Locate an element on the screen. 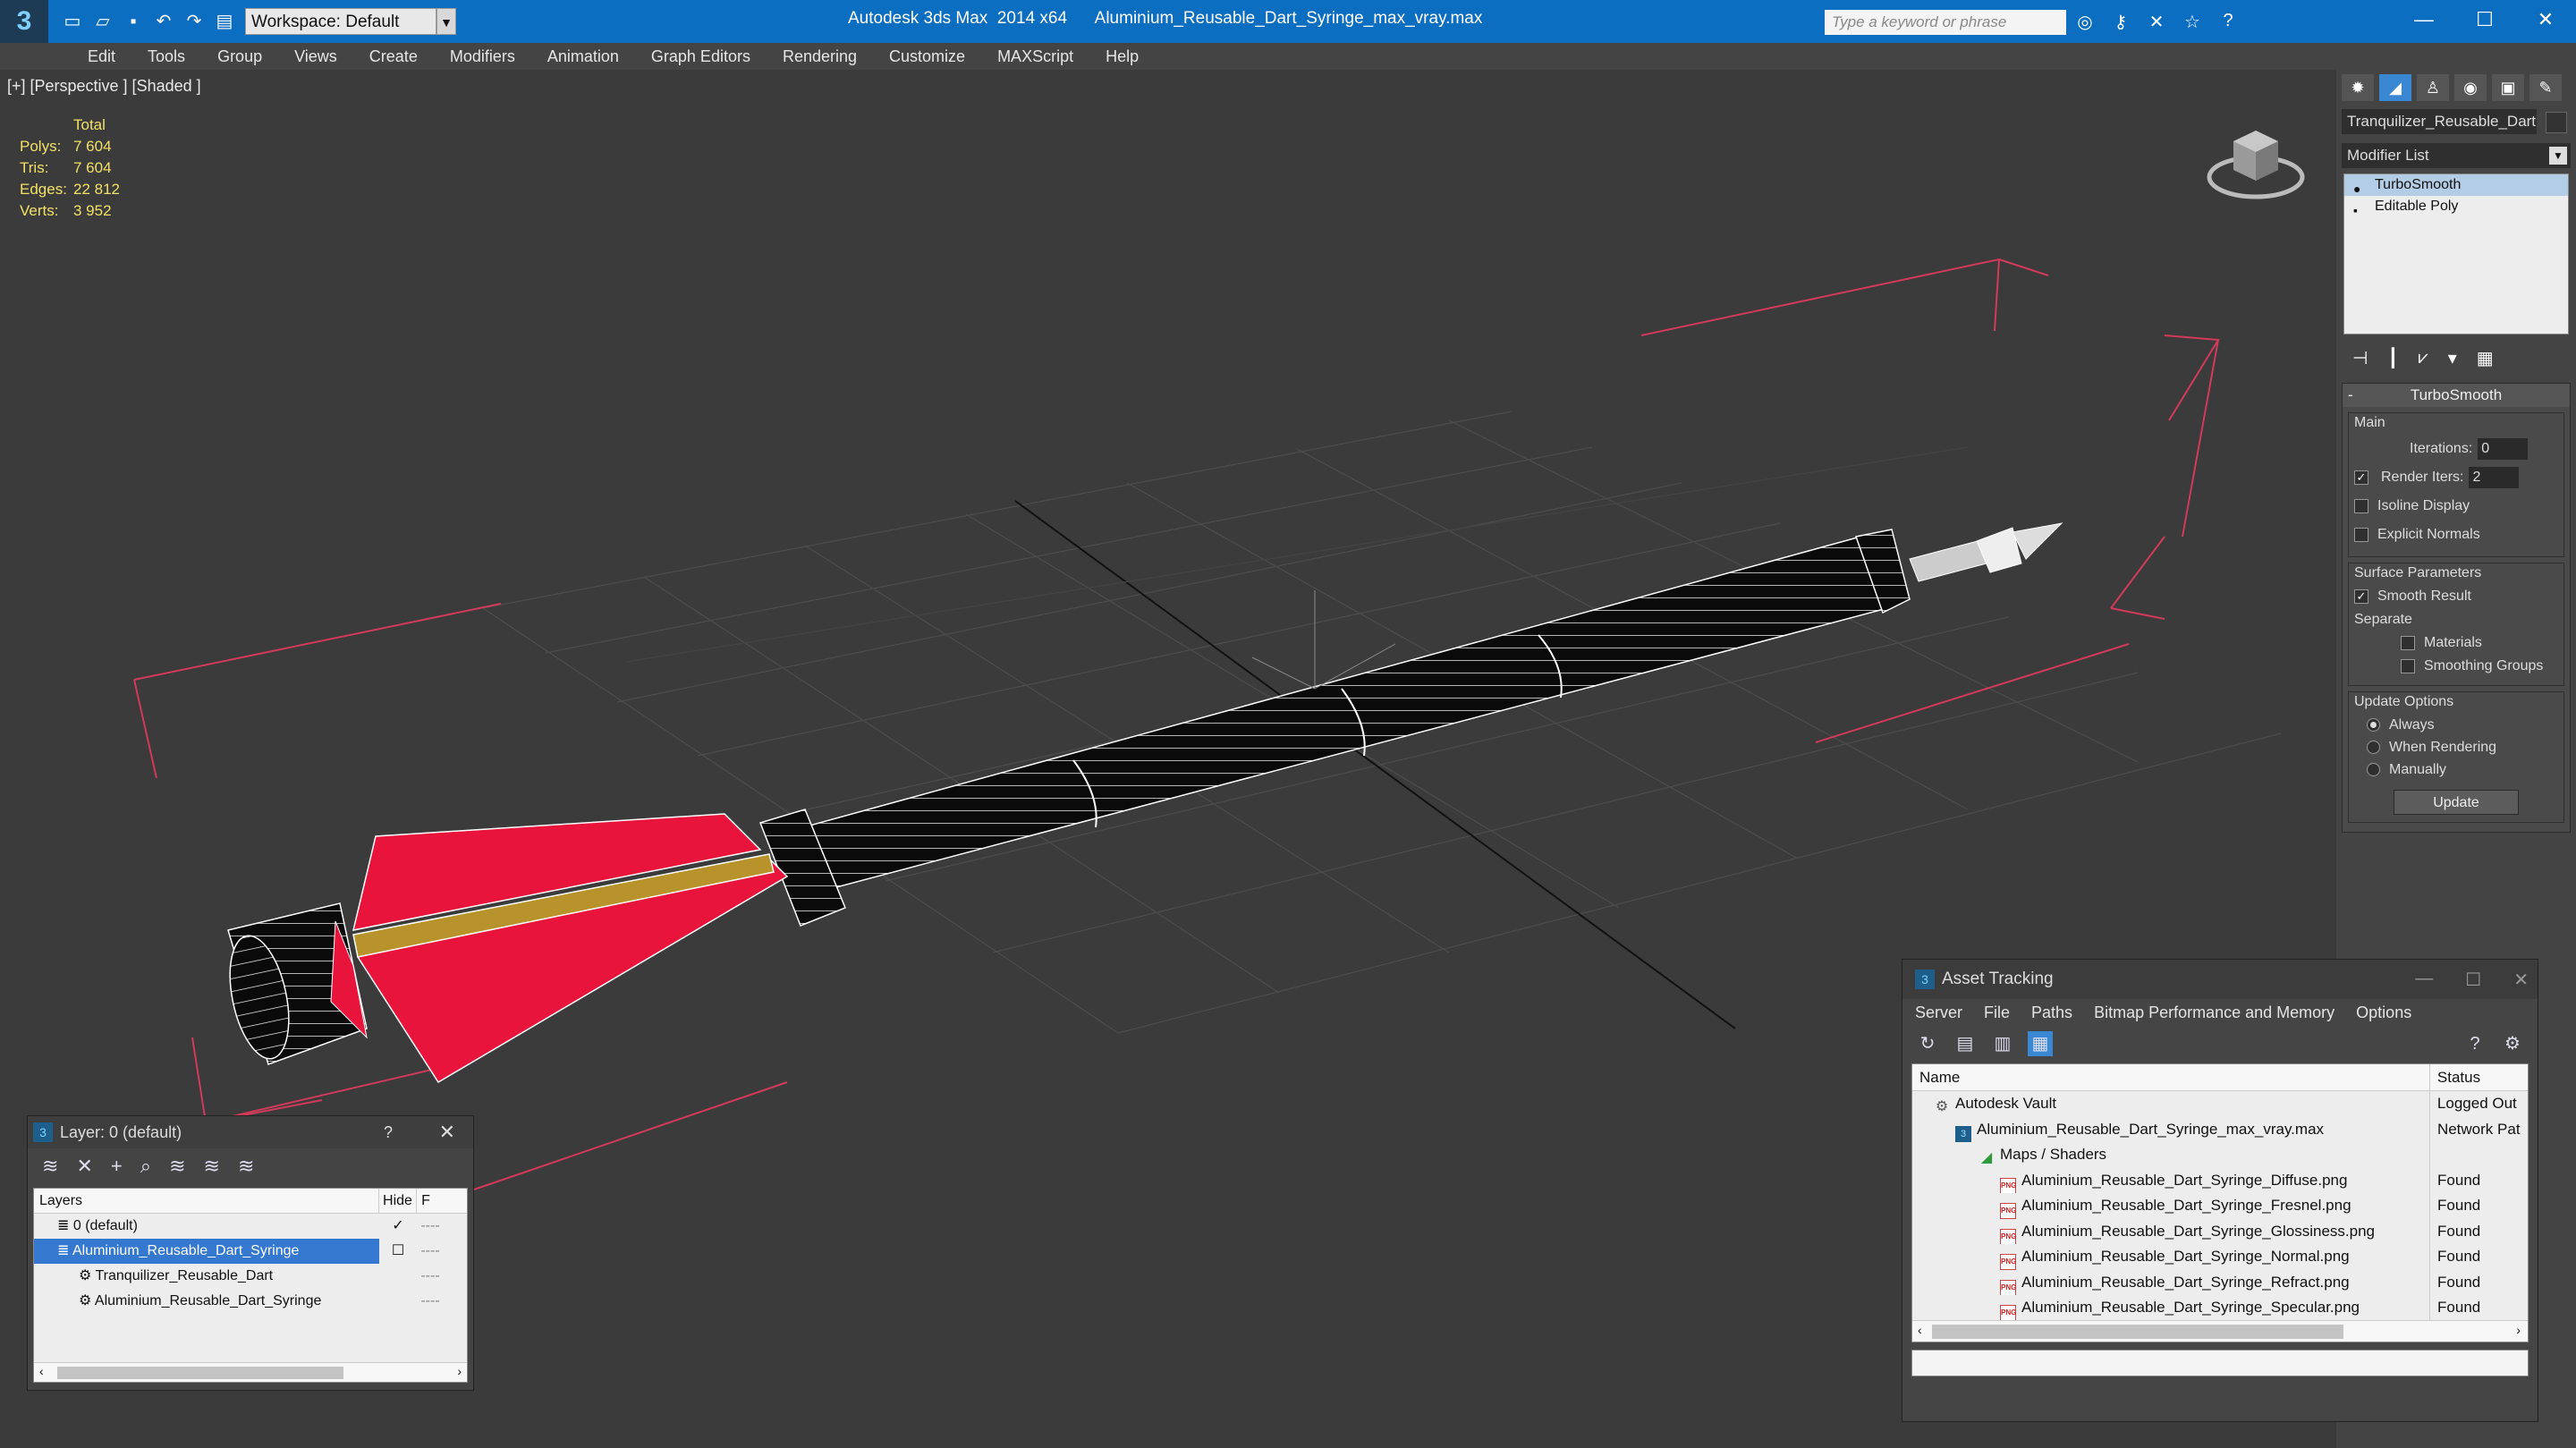 The width and height of the screenshot is (2576, 1448). configure-sets-icon: ▦ is located at coordinates (2485, 358).